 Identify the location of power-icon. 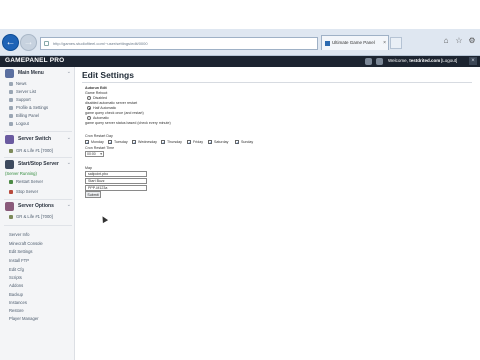
(9, 164).